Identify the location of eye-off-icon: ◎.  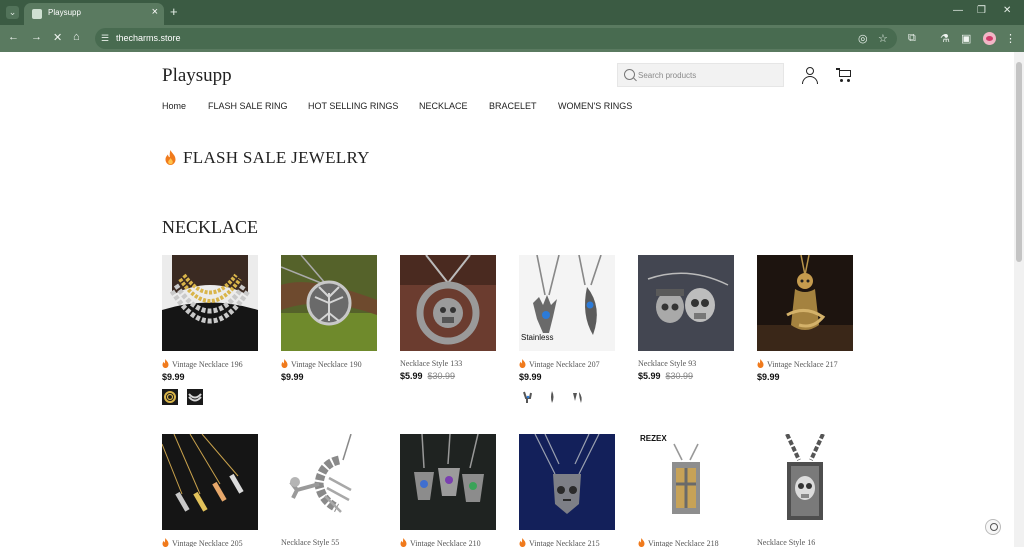
(863, 38).